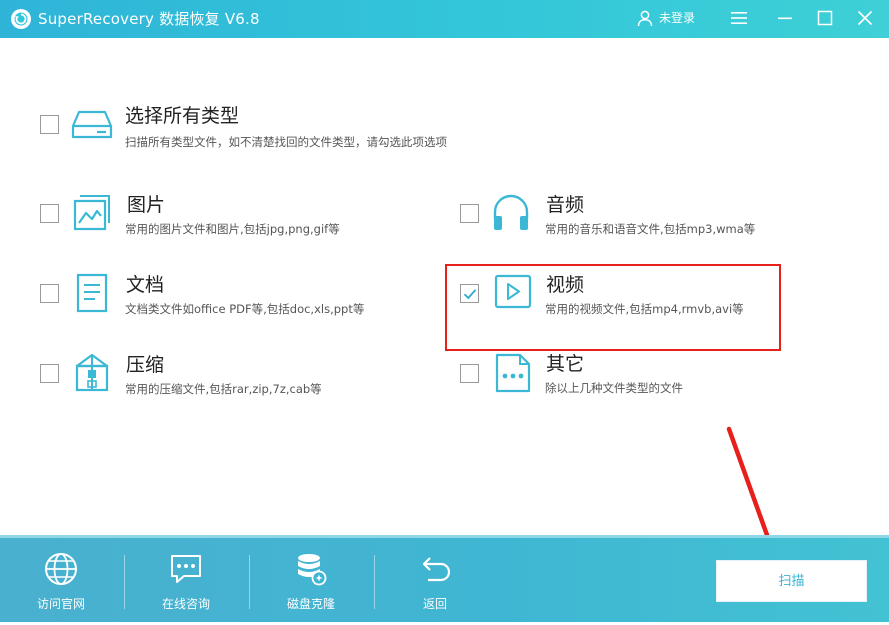 The width and height of the screenshot is (889, 625). Describe the element at coordinates (61, 569) in the screenshot. I see `globe-icon` at that location.